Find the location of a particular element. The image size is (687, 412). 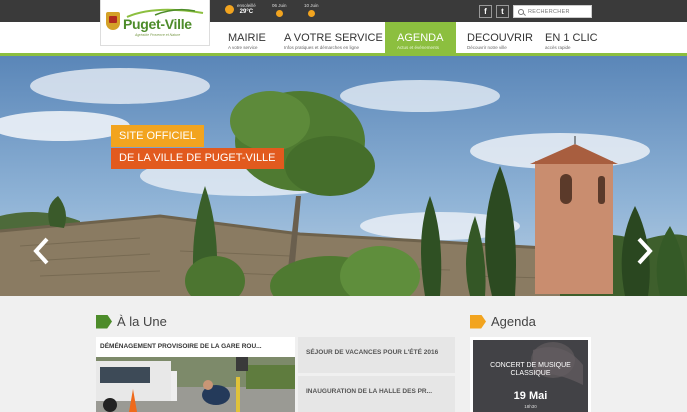

weather-forecast-2: 10 Juin is located at coordinates (311, 10).